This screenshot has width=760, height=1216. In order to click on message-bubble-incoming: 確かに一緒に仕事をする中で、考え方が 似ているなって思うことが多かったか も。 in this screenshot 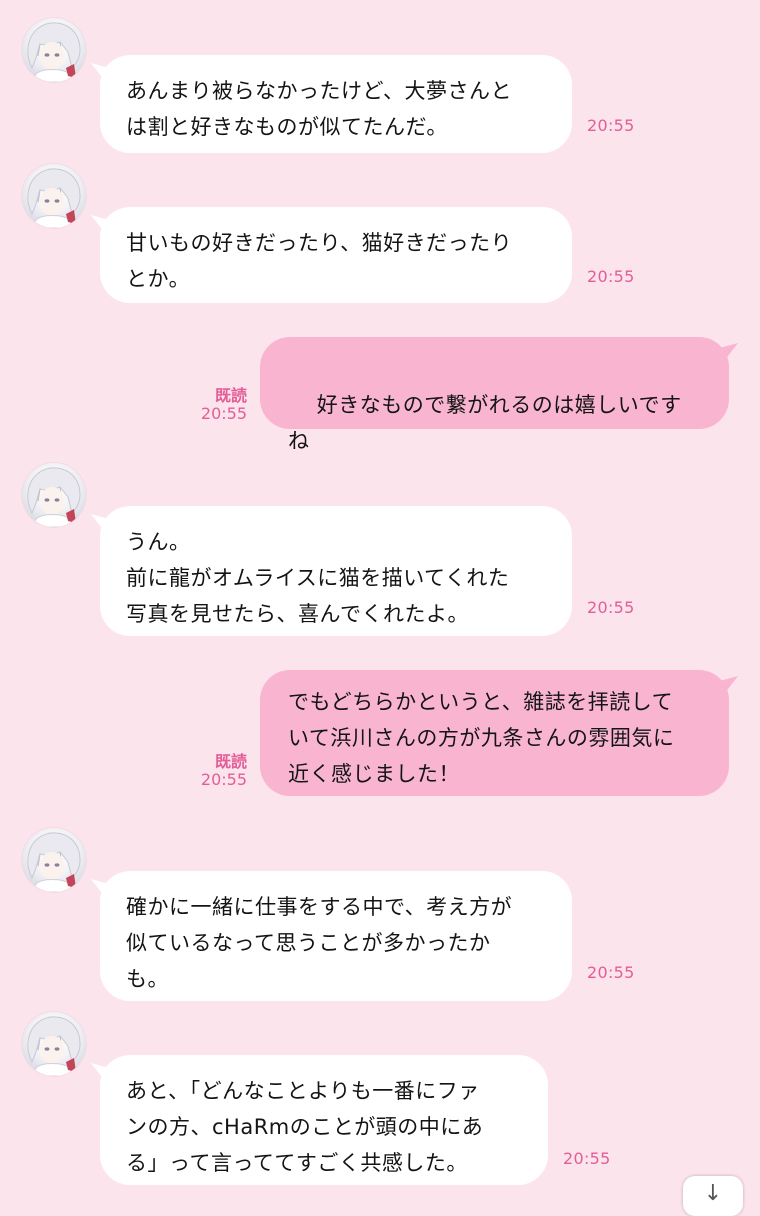, I will do `click(336, 936)`.